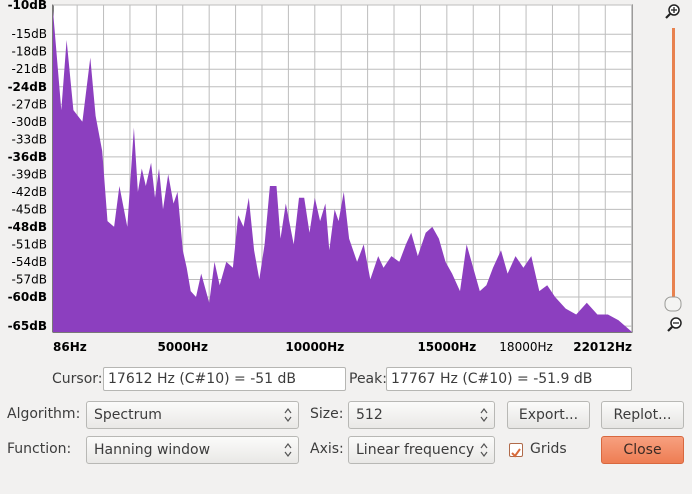 The image size is (692, 494). I want to click on axis-select: Linear frequency, so click(421, 450).